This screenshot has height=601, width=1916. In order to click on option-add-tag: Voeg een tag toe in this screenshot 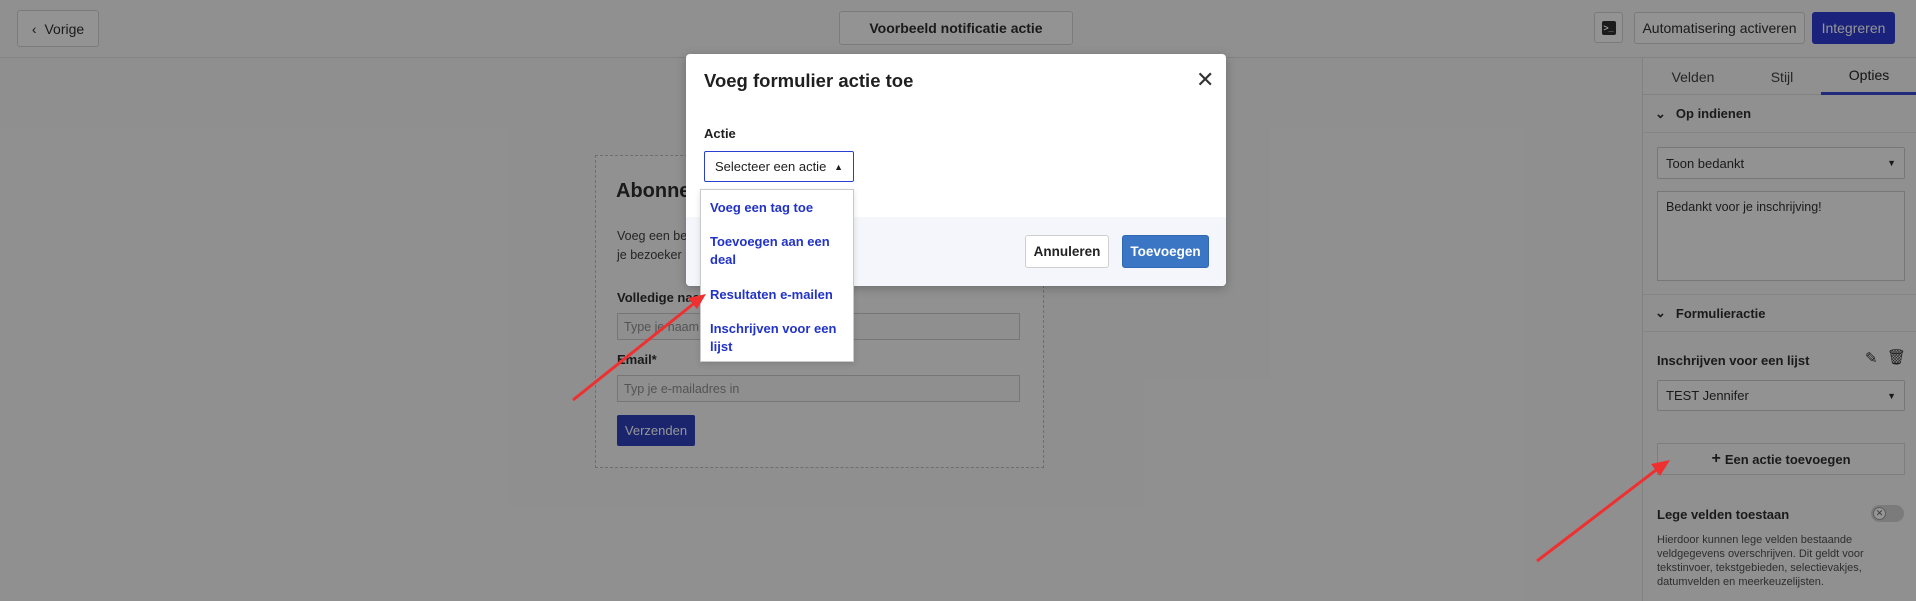, I will do `click(780, 208)`.